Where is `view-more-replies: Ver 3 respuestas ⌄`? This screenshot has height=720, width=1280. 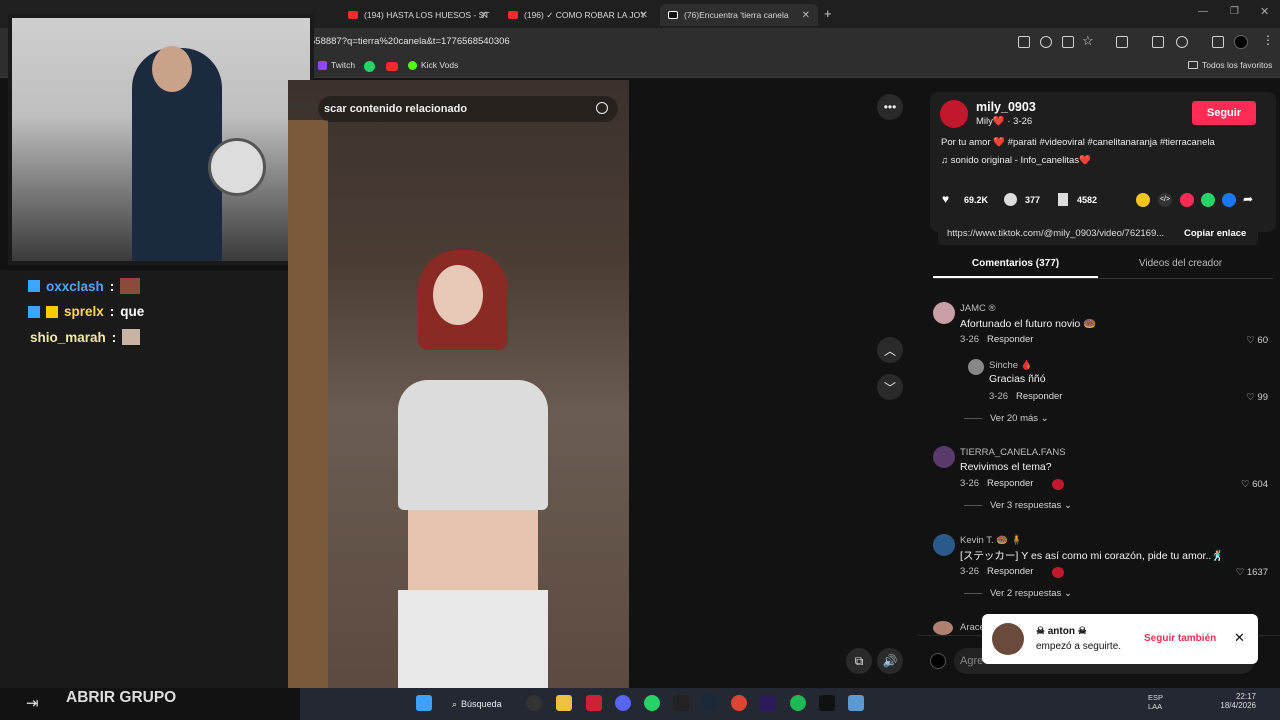
view-more-replies: Ver 3 respuestas ⌄ is located at coordinates (1018, 505).